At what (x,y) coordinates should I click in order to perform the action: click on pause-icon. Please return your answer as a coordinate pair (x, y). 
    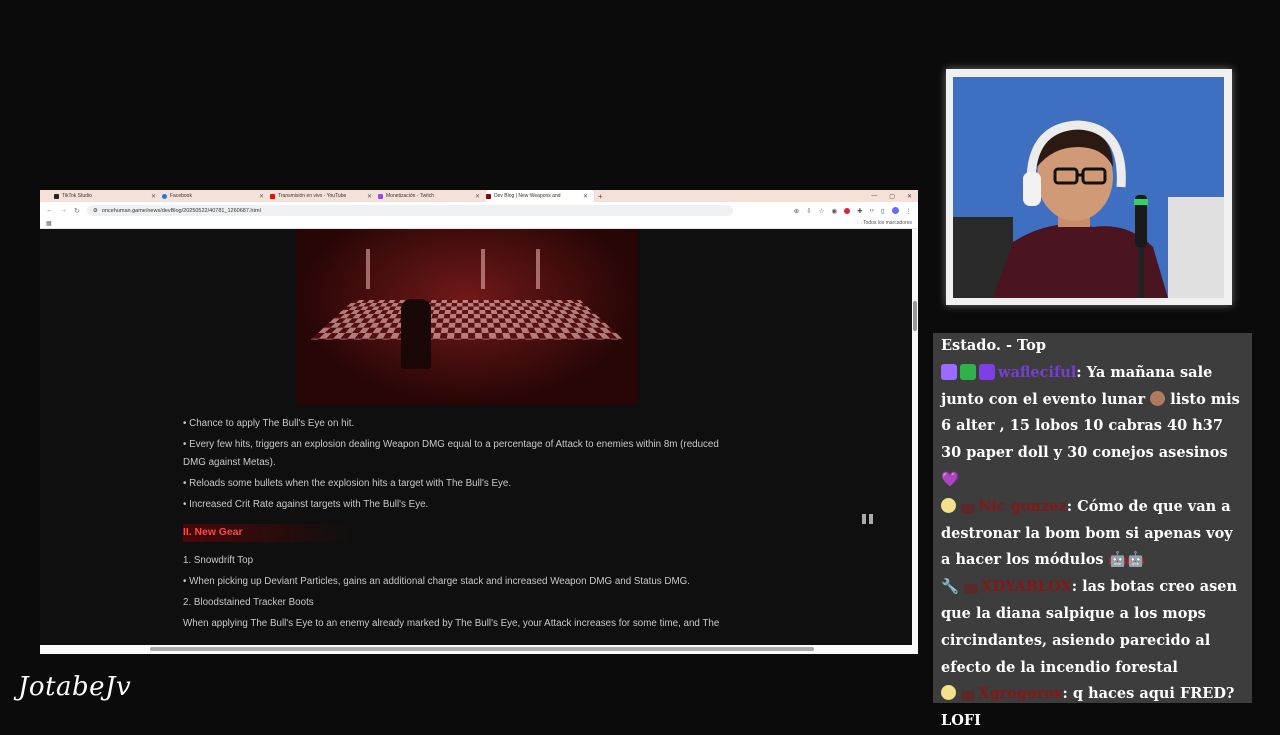
    Looking at the image, I should click on (868, 519).